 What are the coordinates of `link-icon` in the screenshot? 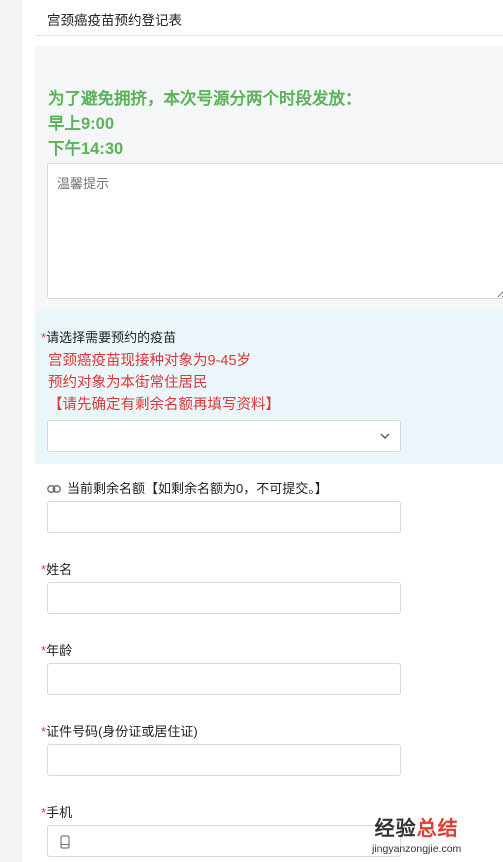 It's located at (54, 489).